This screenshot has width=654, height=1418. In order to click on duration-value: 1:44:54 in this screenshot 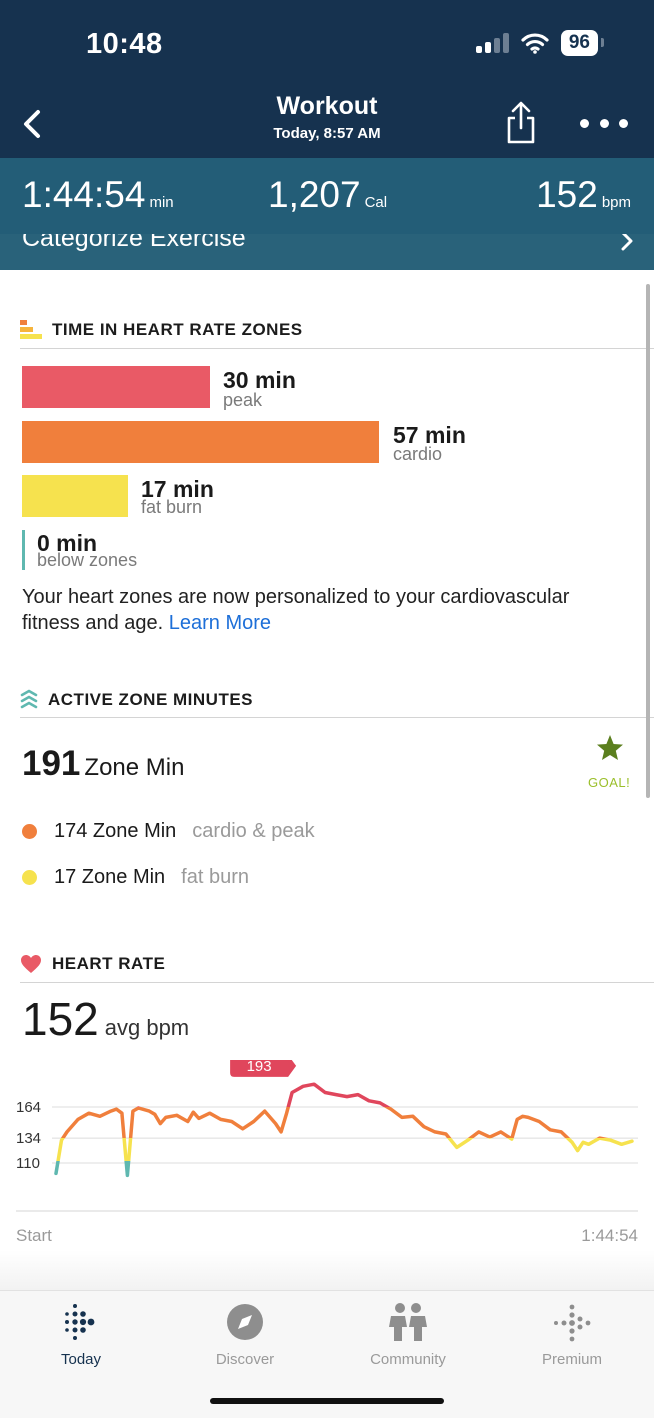, I will do `click(84, 194)`.